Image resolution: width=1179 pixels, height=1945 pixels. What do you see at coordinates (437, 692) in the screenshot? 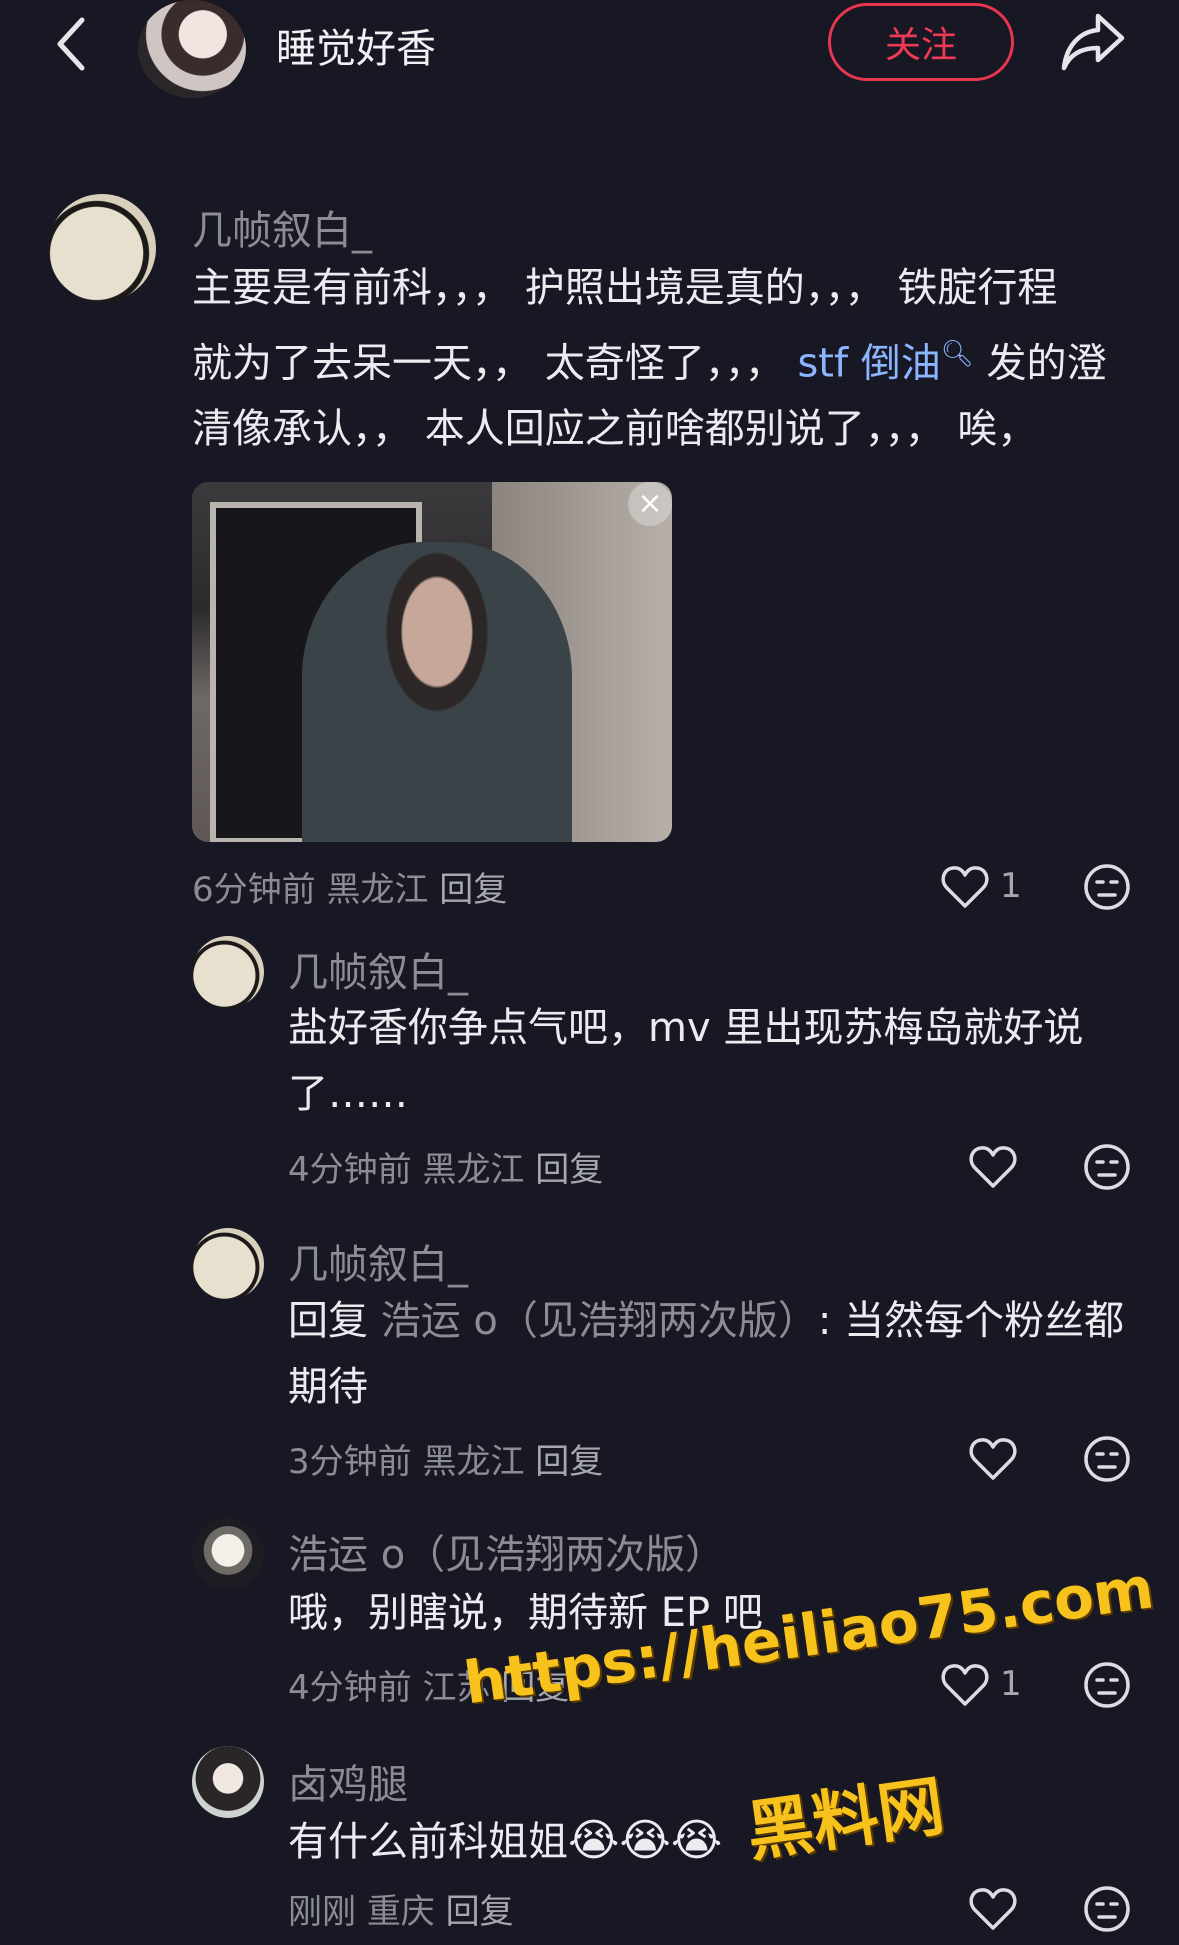
I see `image-person` at bounding box center [437, 692].